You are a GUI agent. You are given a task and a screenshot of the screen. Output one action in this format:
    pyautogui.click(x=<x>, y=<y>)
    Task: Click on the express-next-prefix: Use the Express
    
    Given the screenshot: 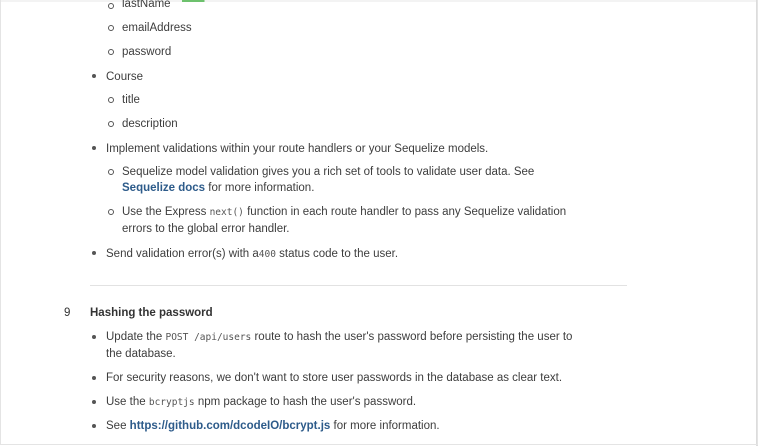 What is the action you would take?
    pyautogui.click(x=164, y=212)
    